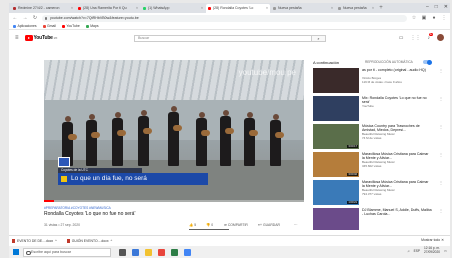 Image resolution: width=452 pixels, height=258 pixels. Describe the element at coordinates (174, 208) in the screenshot. I see `video-hashtags: #PREPARATORIA #COYOTES #NEWMUSICA` at that location.